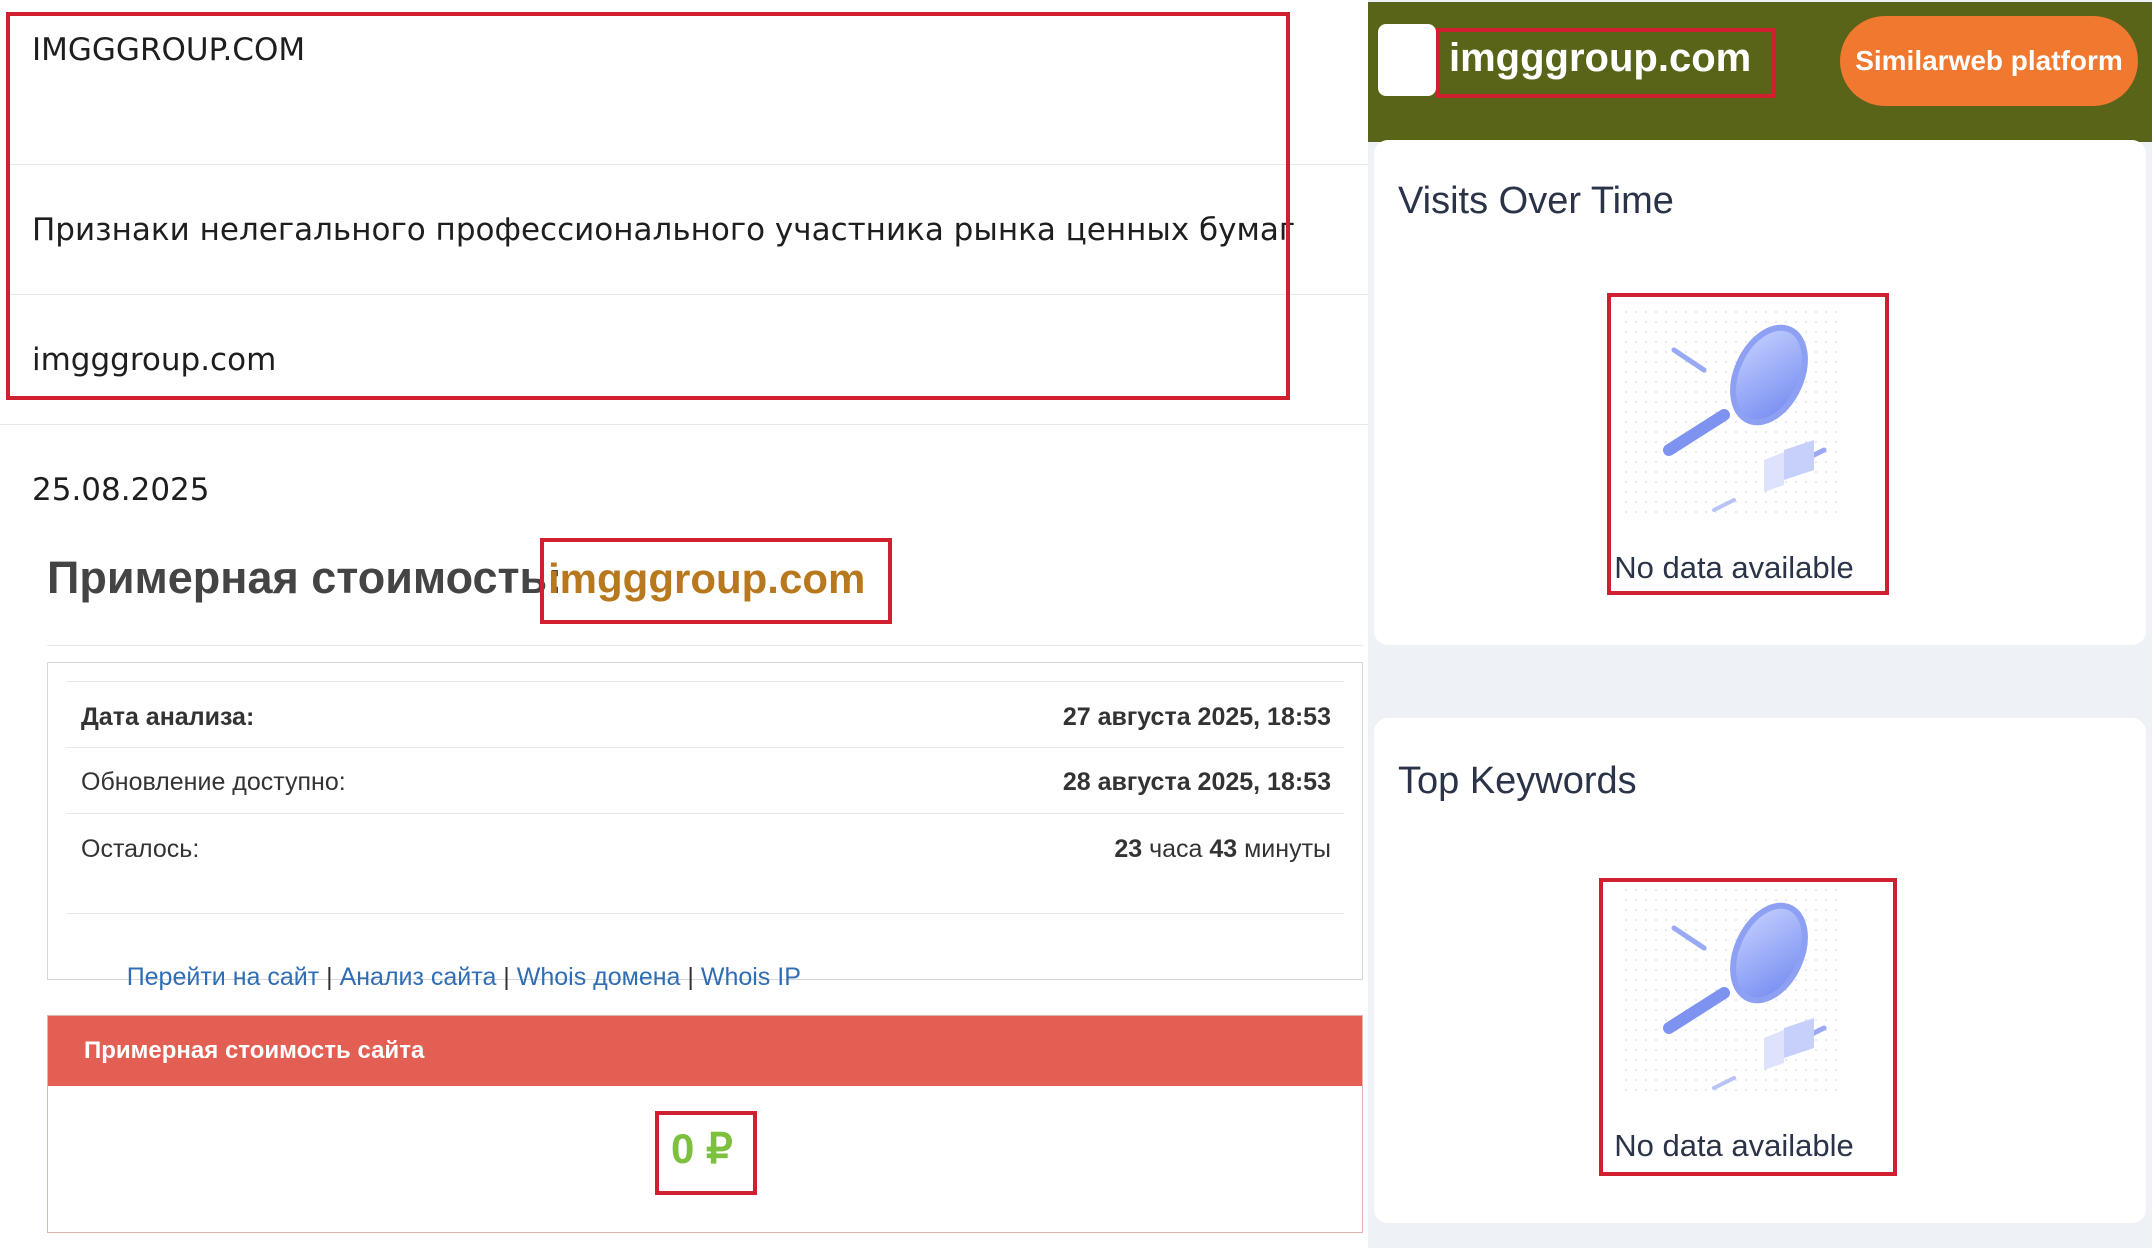 The width and height of the screenshot is (2152, 1248). I want to click on remaining-minutes-unit: минуты, so click(1284, 849).